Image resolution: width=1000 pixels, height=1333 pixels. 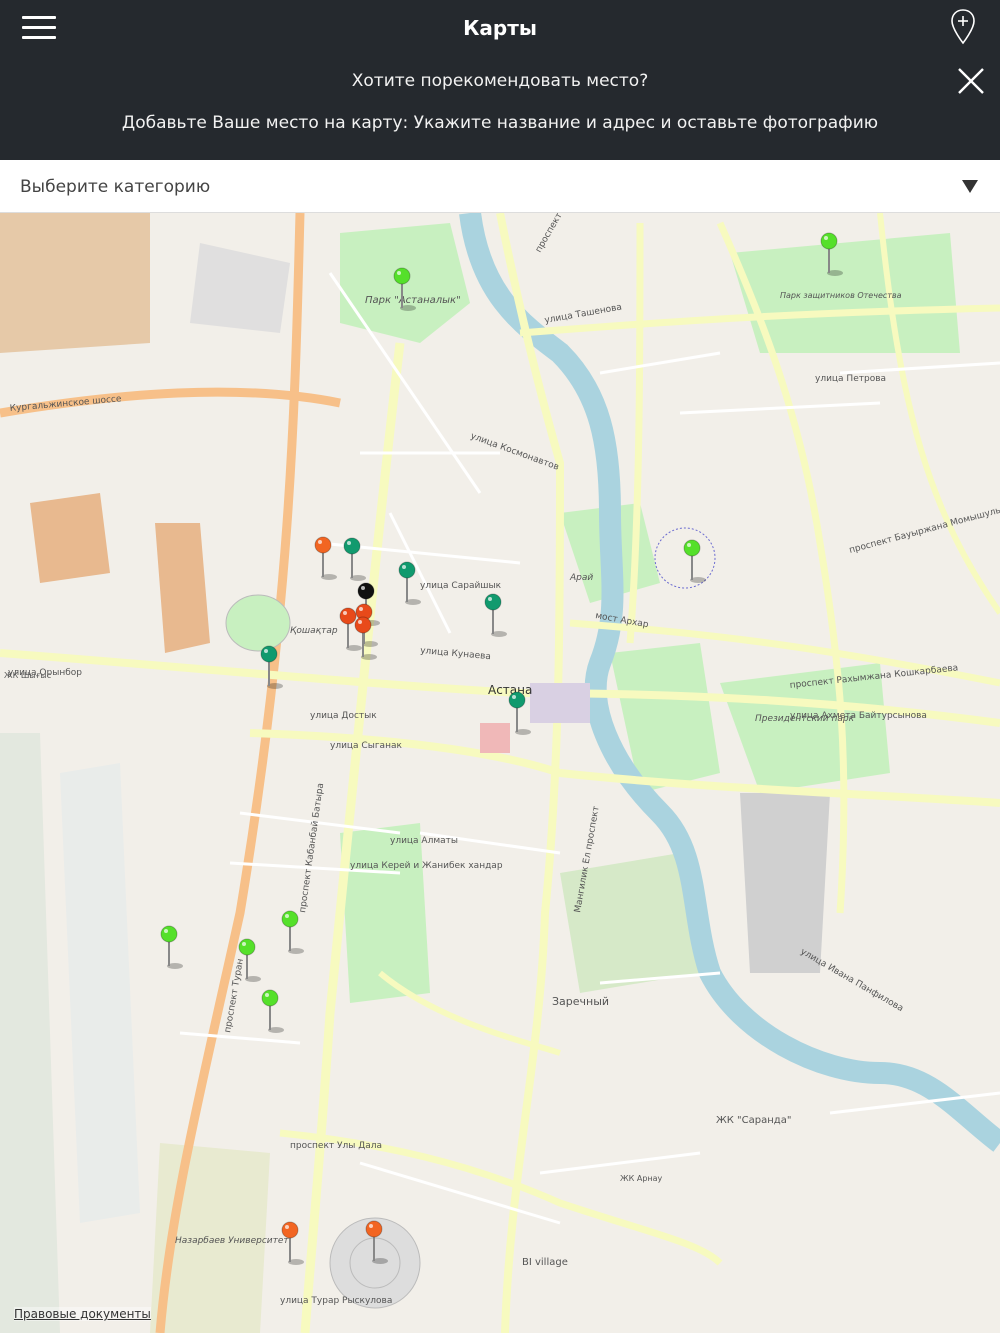 I want to click on legal-documents-link: Правовые документы, so click(x=82, y=1314).